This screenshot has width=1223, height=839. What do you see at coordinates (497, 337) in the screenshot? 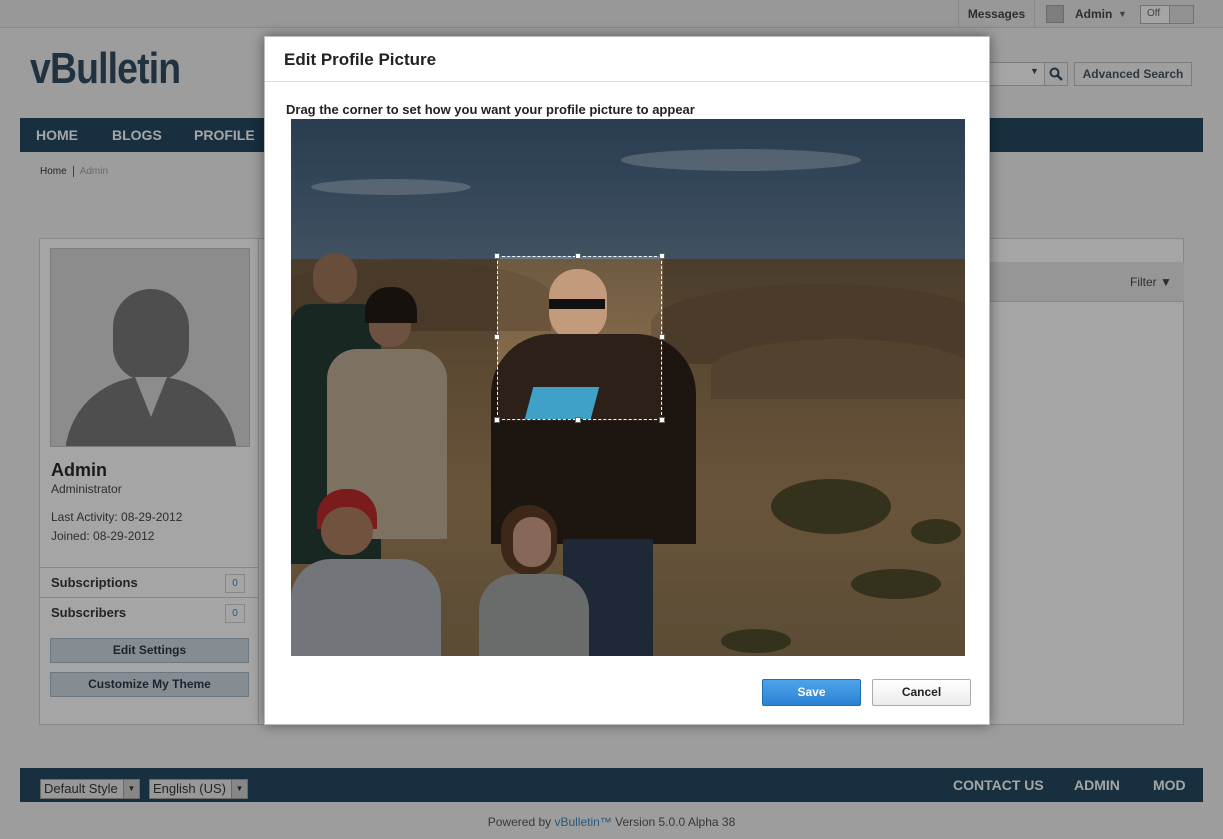
I see `crop-handle-left` at bounding box center [497, 337].